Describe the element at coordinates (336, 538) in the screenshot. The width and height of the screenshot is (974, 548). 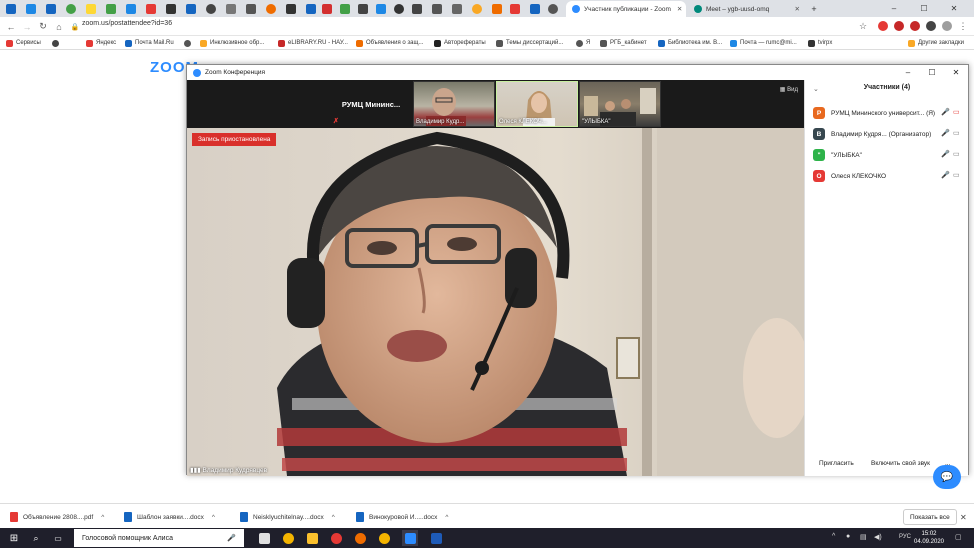
I see `yandex-browser-icon` at that location.